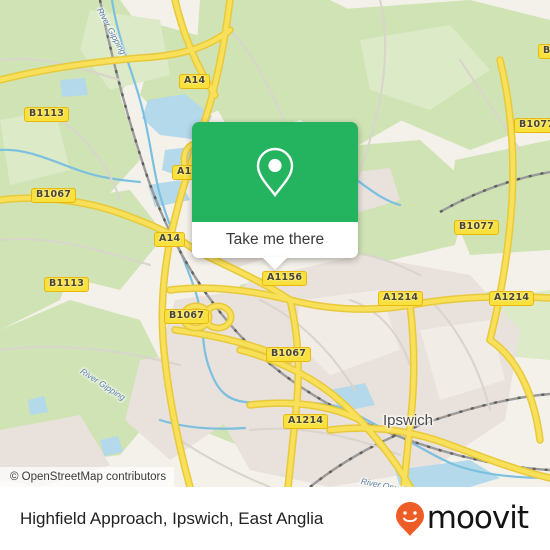  Describe the element at coordinates (544, 51) in the screenshot. I see `road-shield: B1` at that location.